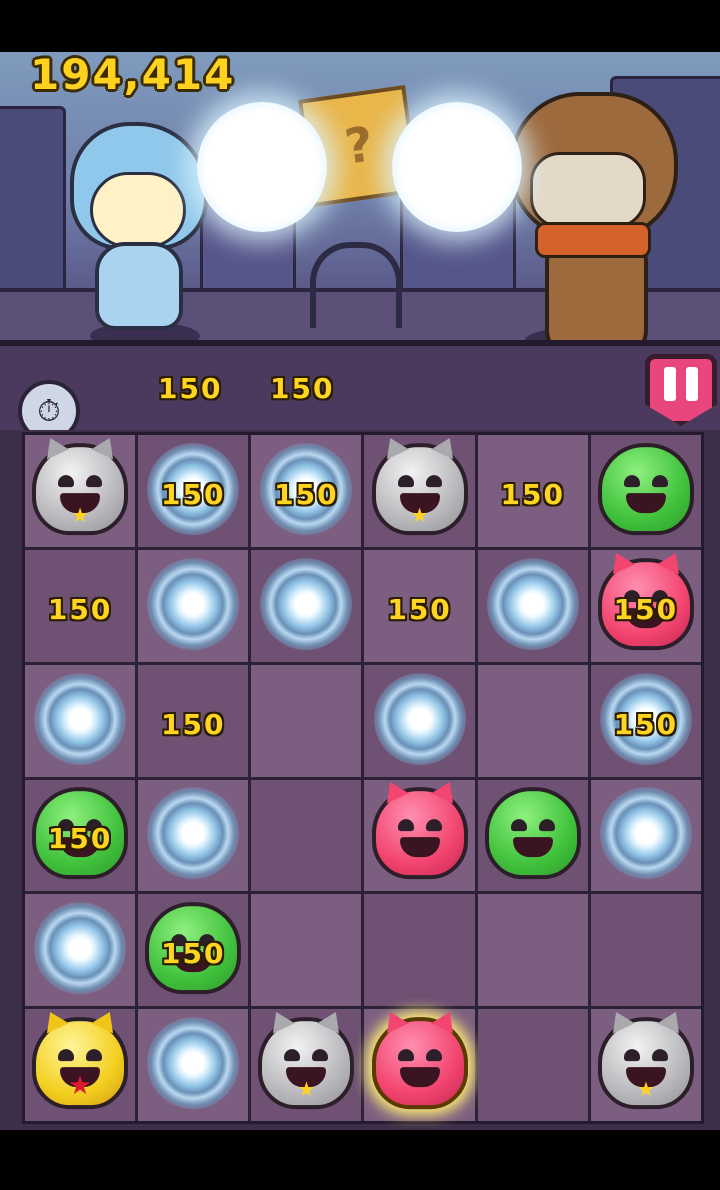 This screenshot has width=720, height=1190. I want to click on pink-monster-selected, so click(419, 1058).